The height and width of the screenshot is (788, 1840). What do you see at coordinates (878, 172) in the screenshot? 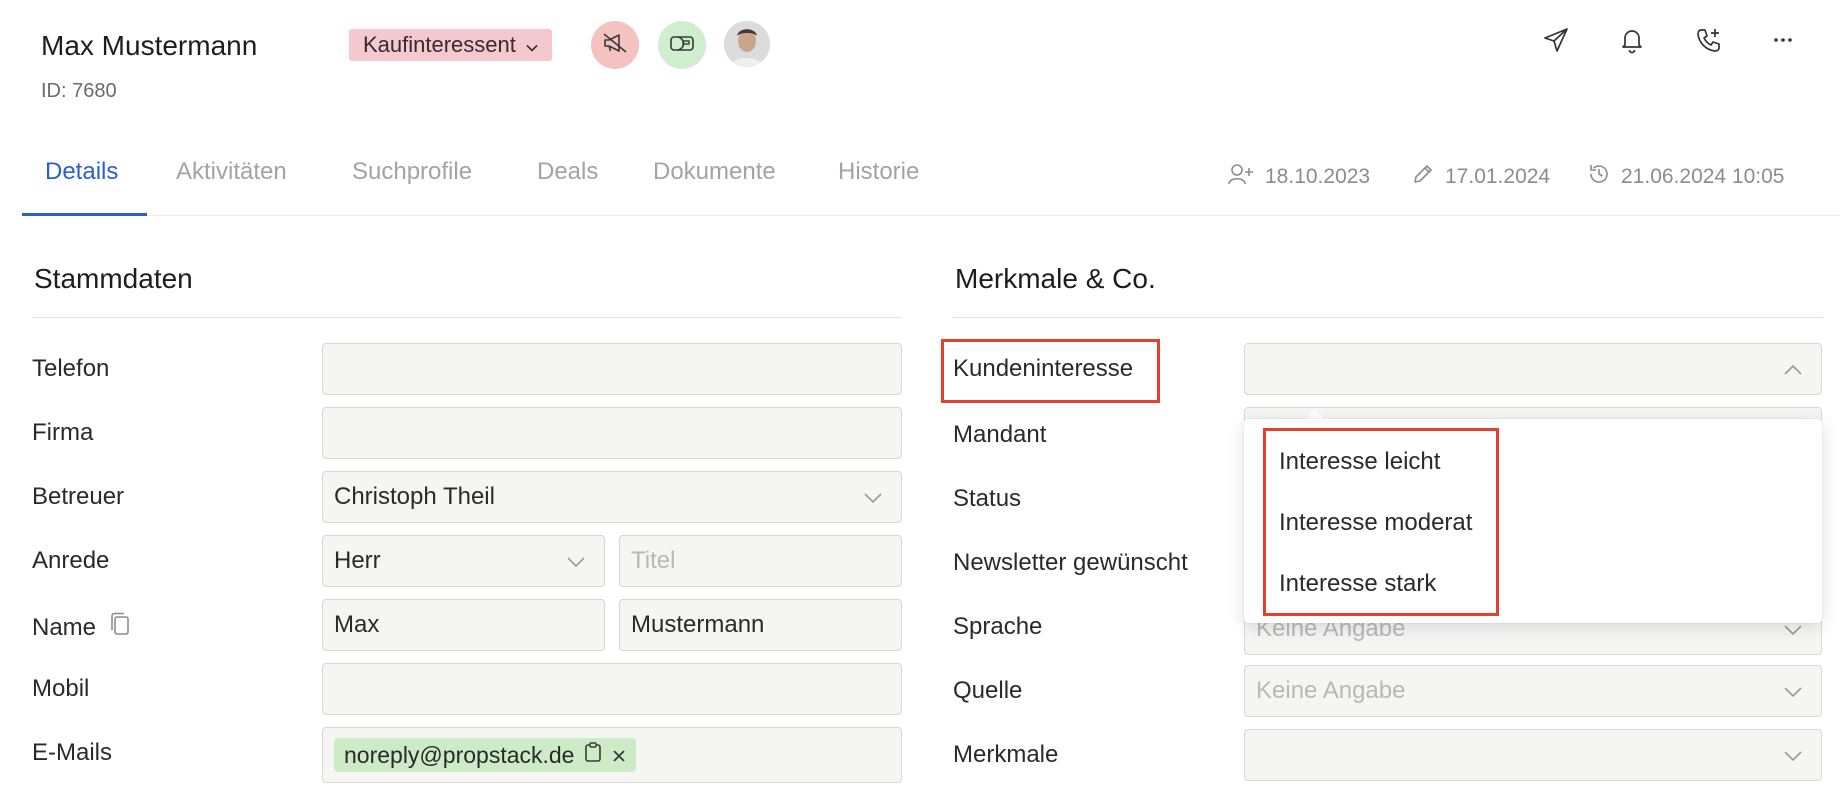
I see `tab-historie: Historie` at bounding box center [878, 172].